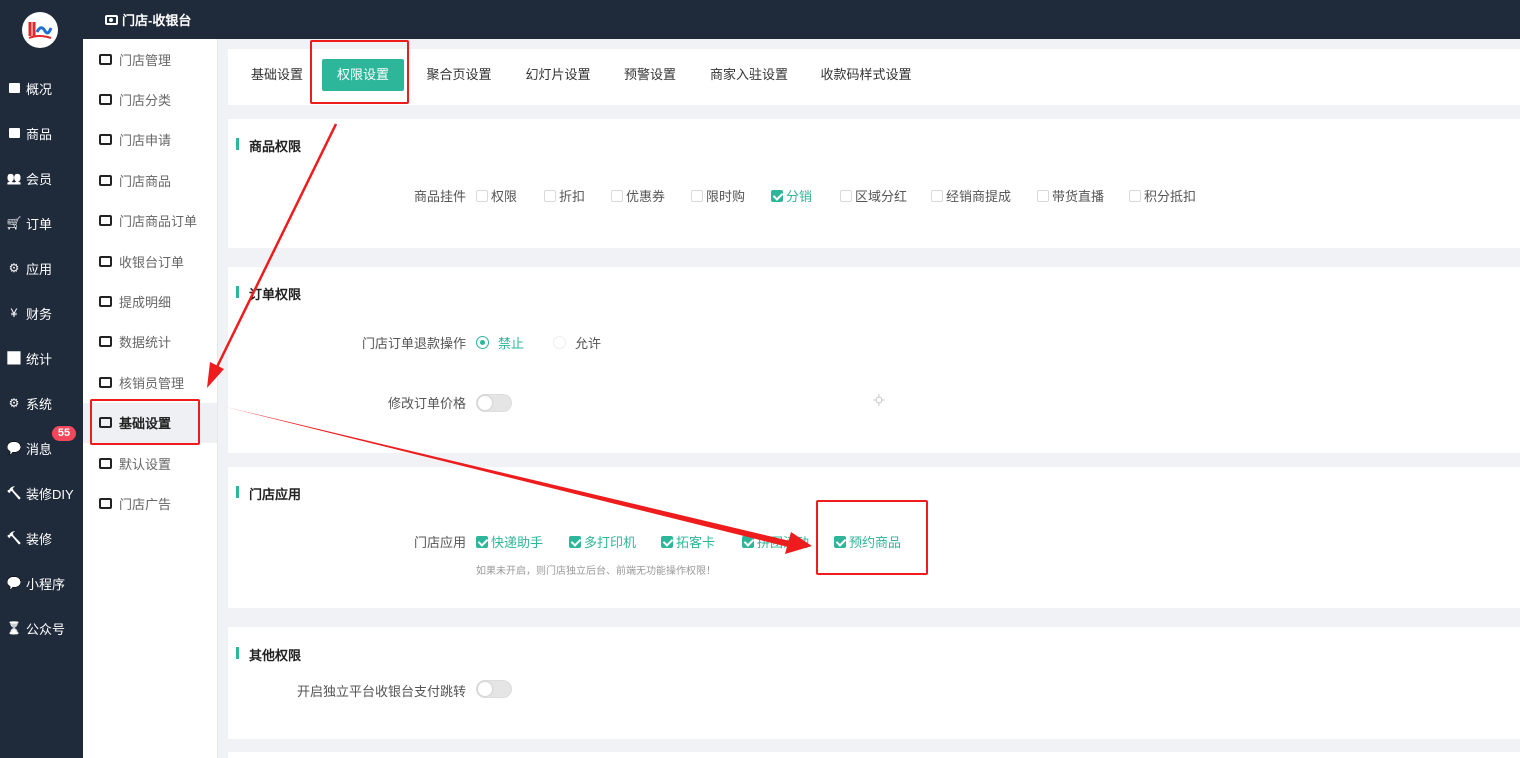 The image size is (1520, 758). I want to click on checkbox-option: 分销, so click(791, 195).